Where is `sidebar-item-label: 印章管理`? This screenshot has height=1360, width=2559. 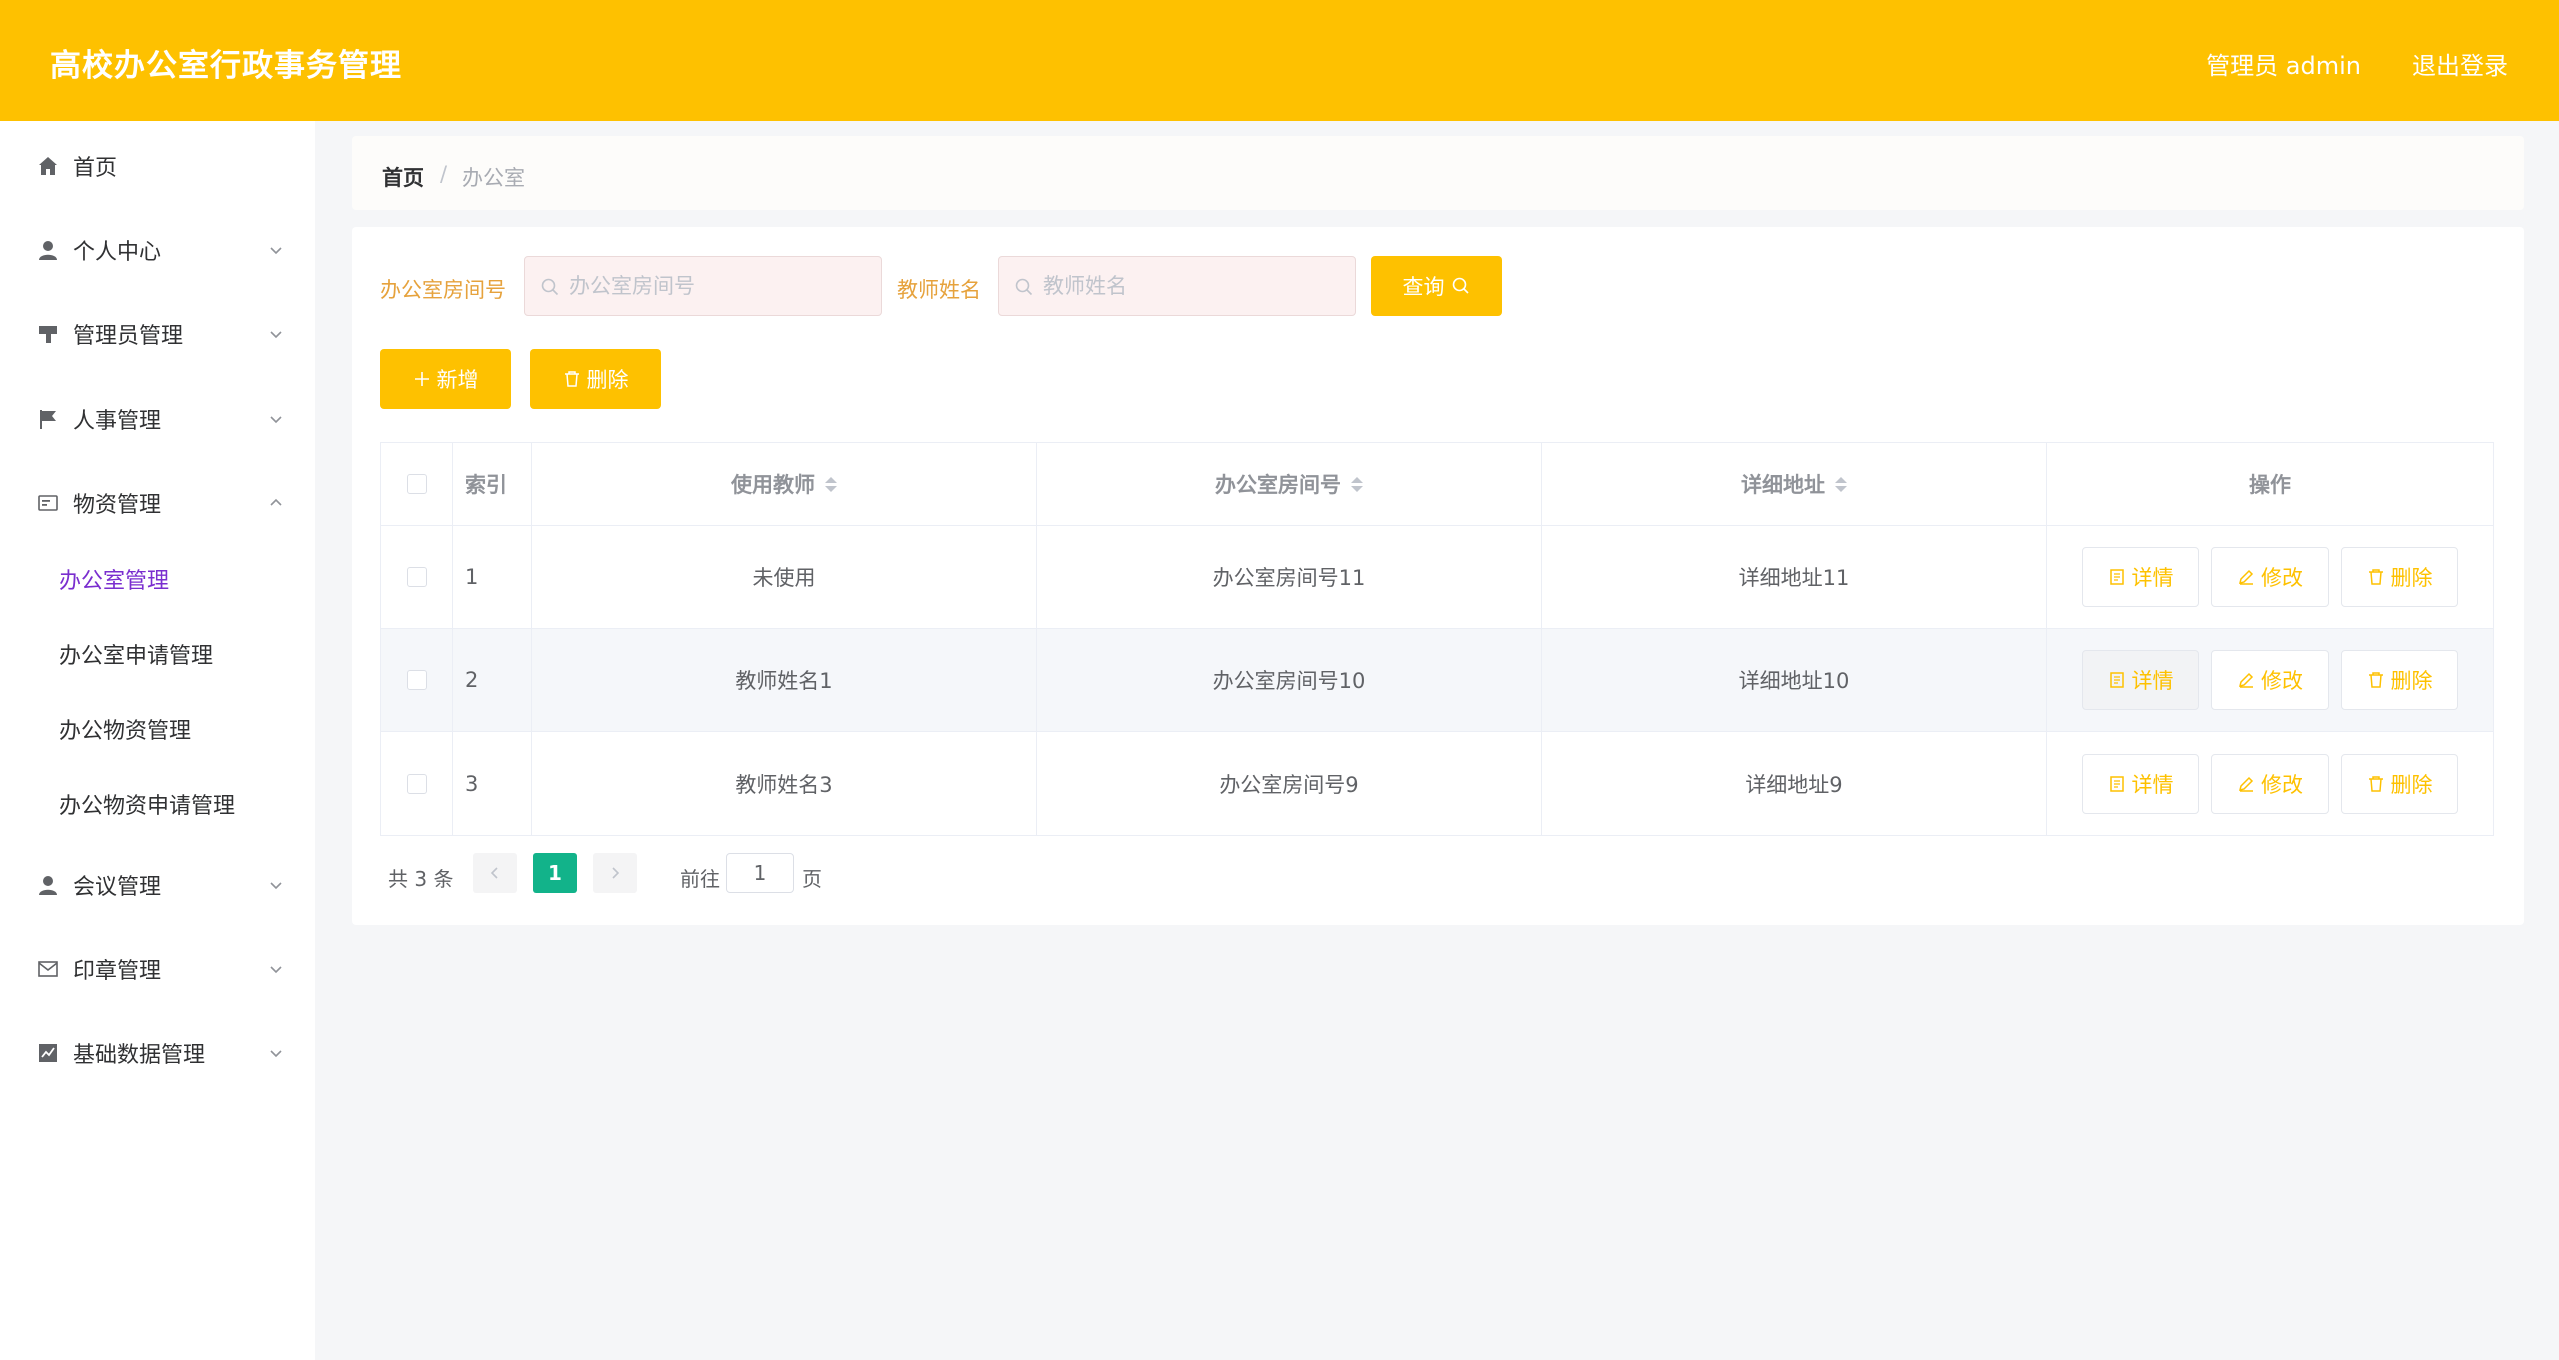 sidebar-item-label: 印章管理 is located at coordinates (117, 971).